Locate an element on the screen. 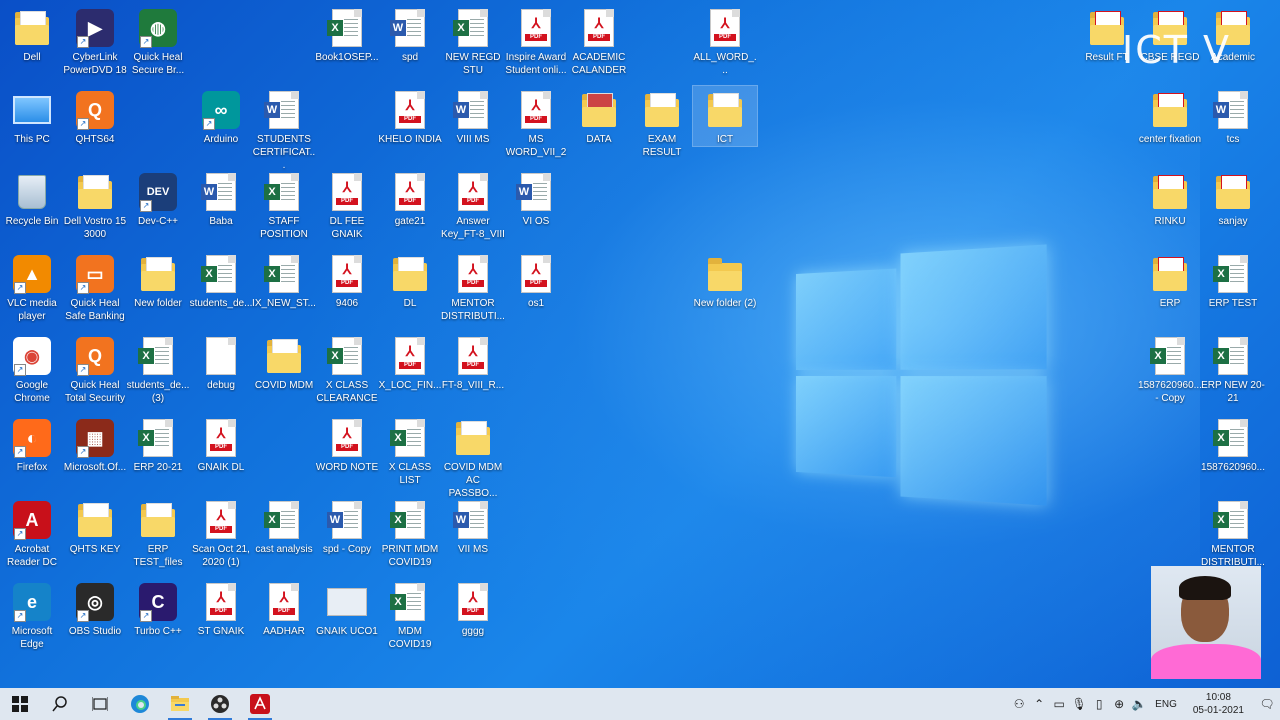 The height and width of the screenshot is (720, 1280). desktop-icon-erp: ERP is located at coordinates (1170, 280).